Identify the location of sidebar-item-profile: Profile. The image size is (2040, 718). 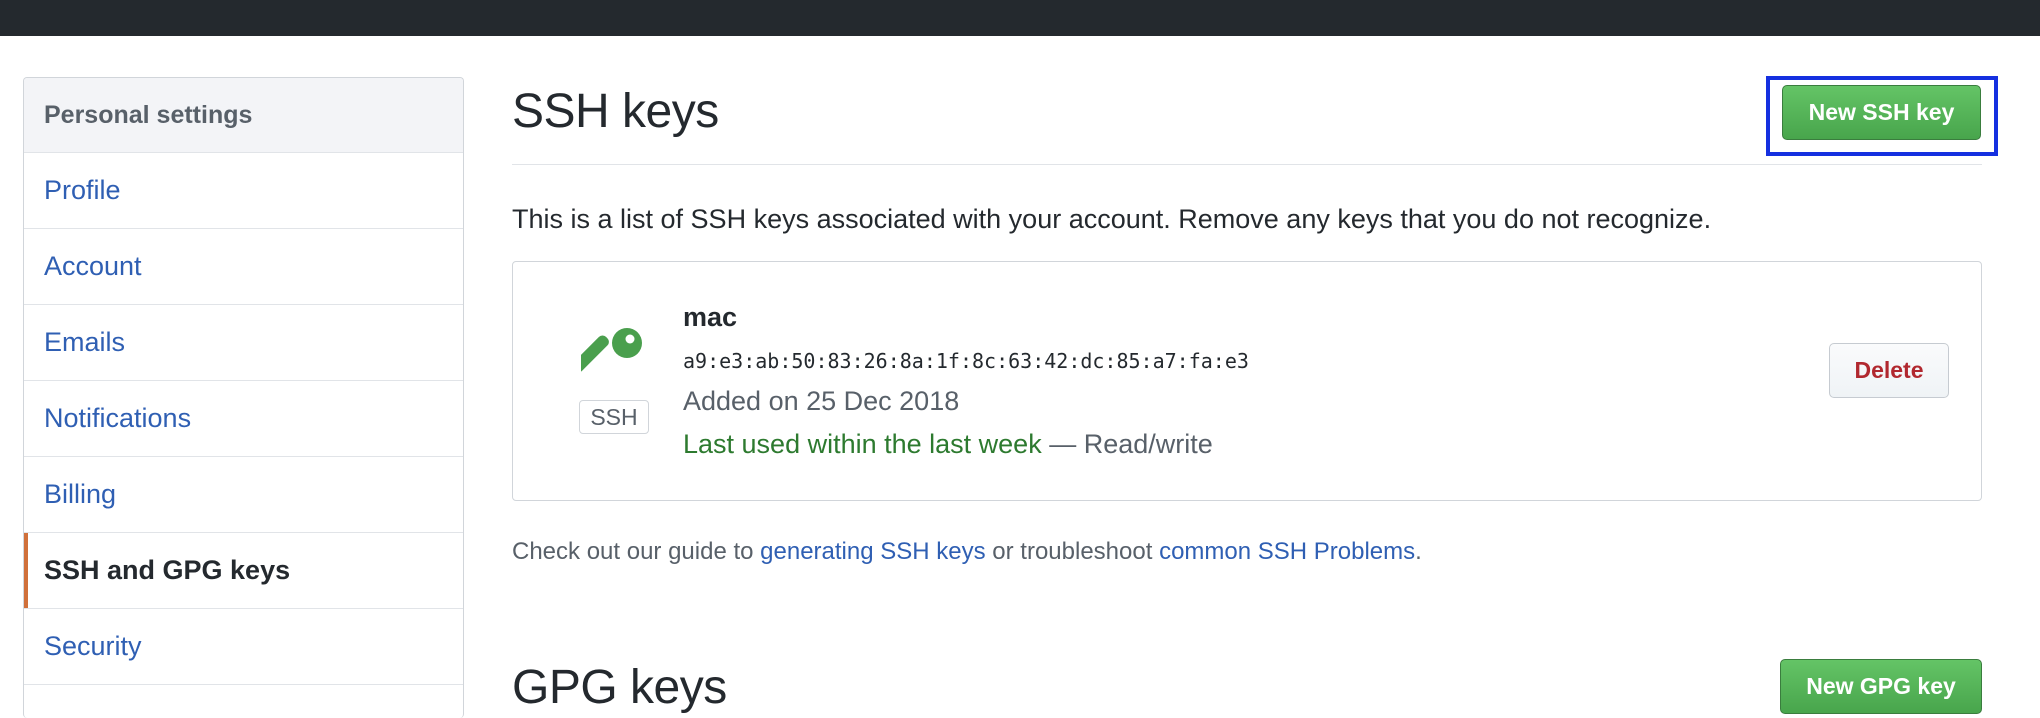
(243, 191).